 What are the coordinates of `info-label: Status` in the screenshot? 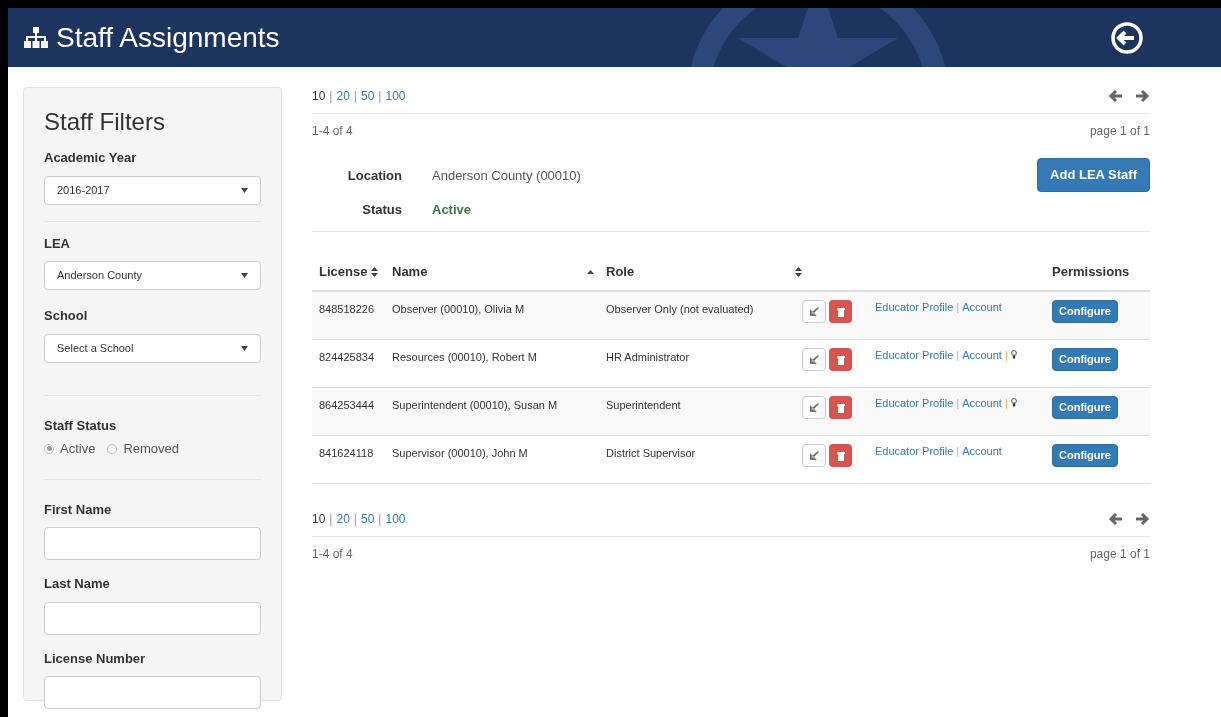 It's located at (381, 209).